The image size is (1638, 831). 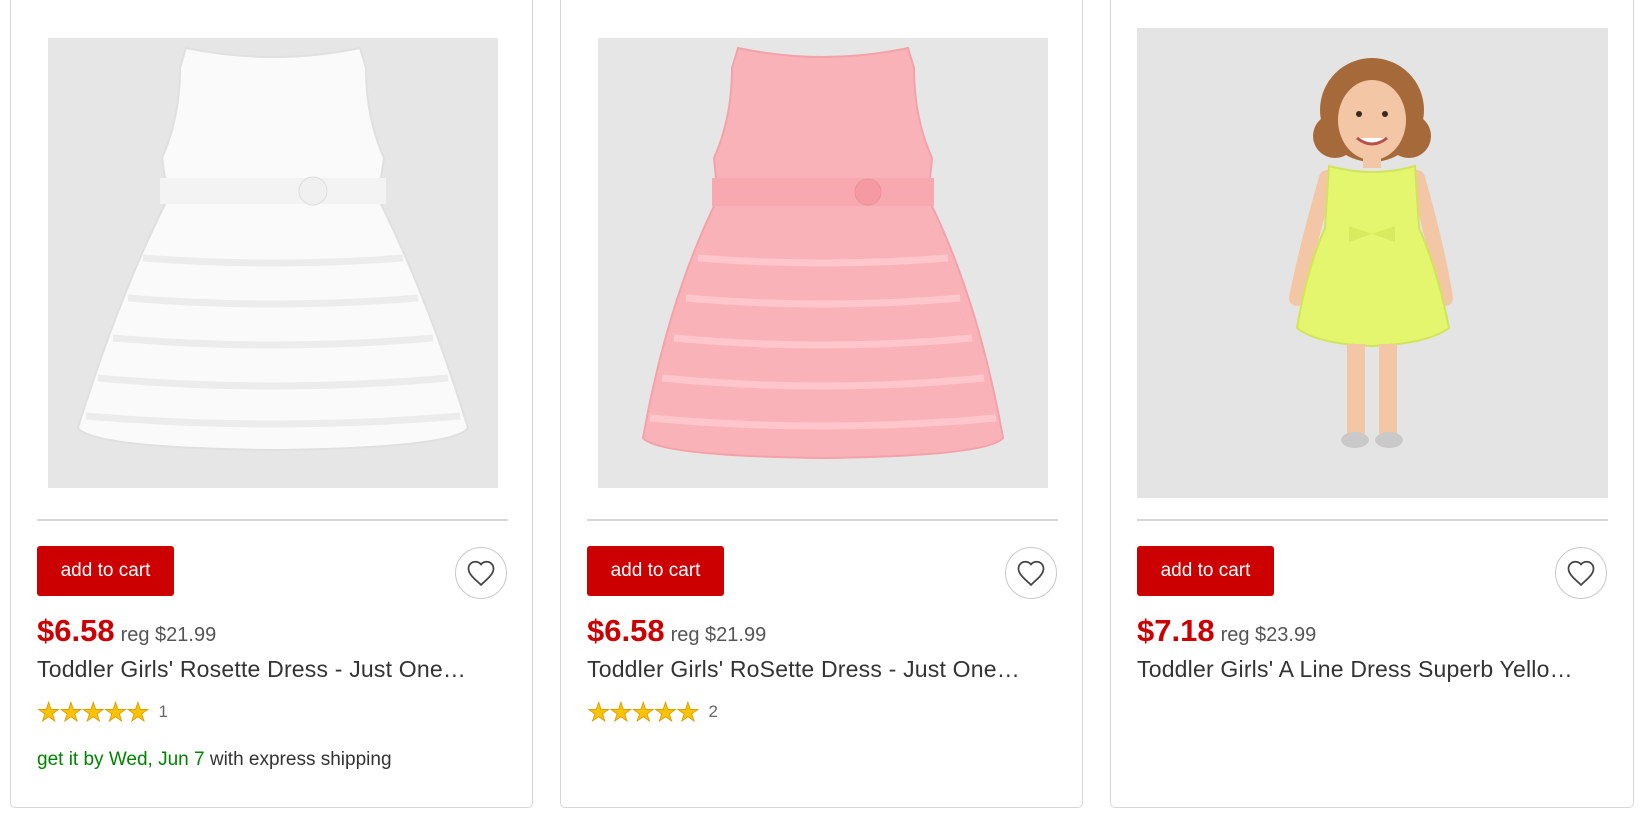 What do you see at coordinates (298, 759) in the screenshot?
I see `shipping-method: with express shipping` at bounding box center [298, 759].